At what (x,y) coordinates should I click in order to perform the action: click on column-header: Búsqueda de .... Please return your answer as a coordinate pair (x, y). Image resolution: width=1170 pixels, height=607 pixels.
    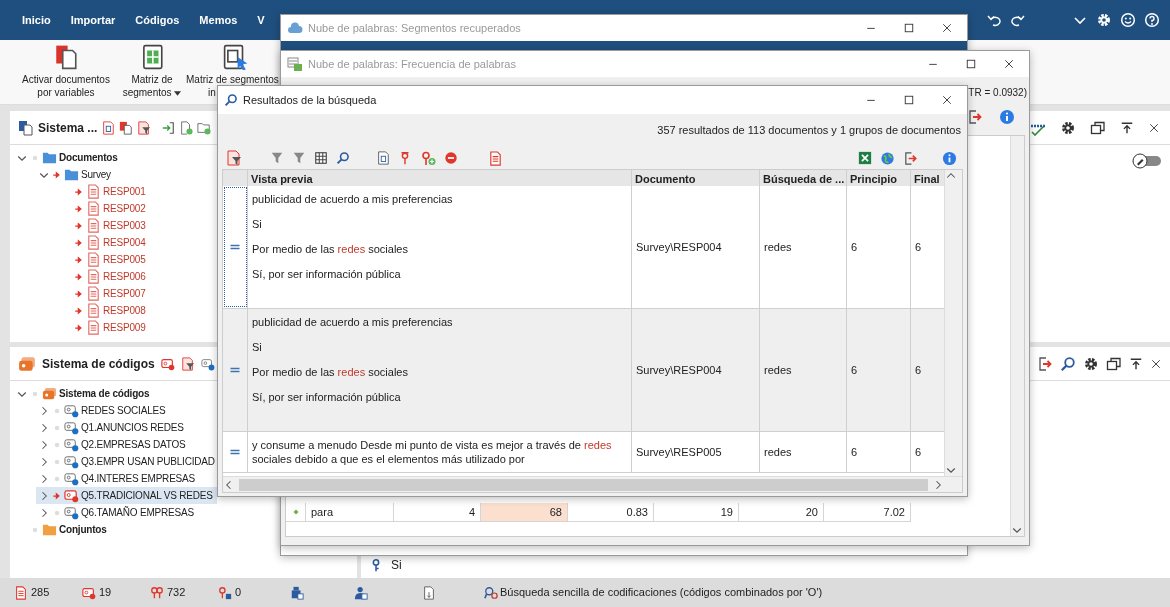
    Looking at the image, I should click on (803, 178).